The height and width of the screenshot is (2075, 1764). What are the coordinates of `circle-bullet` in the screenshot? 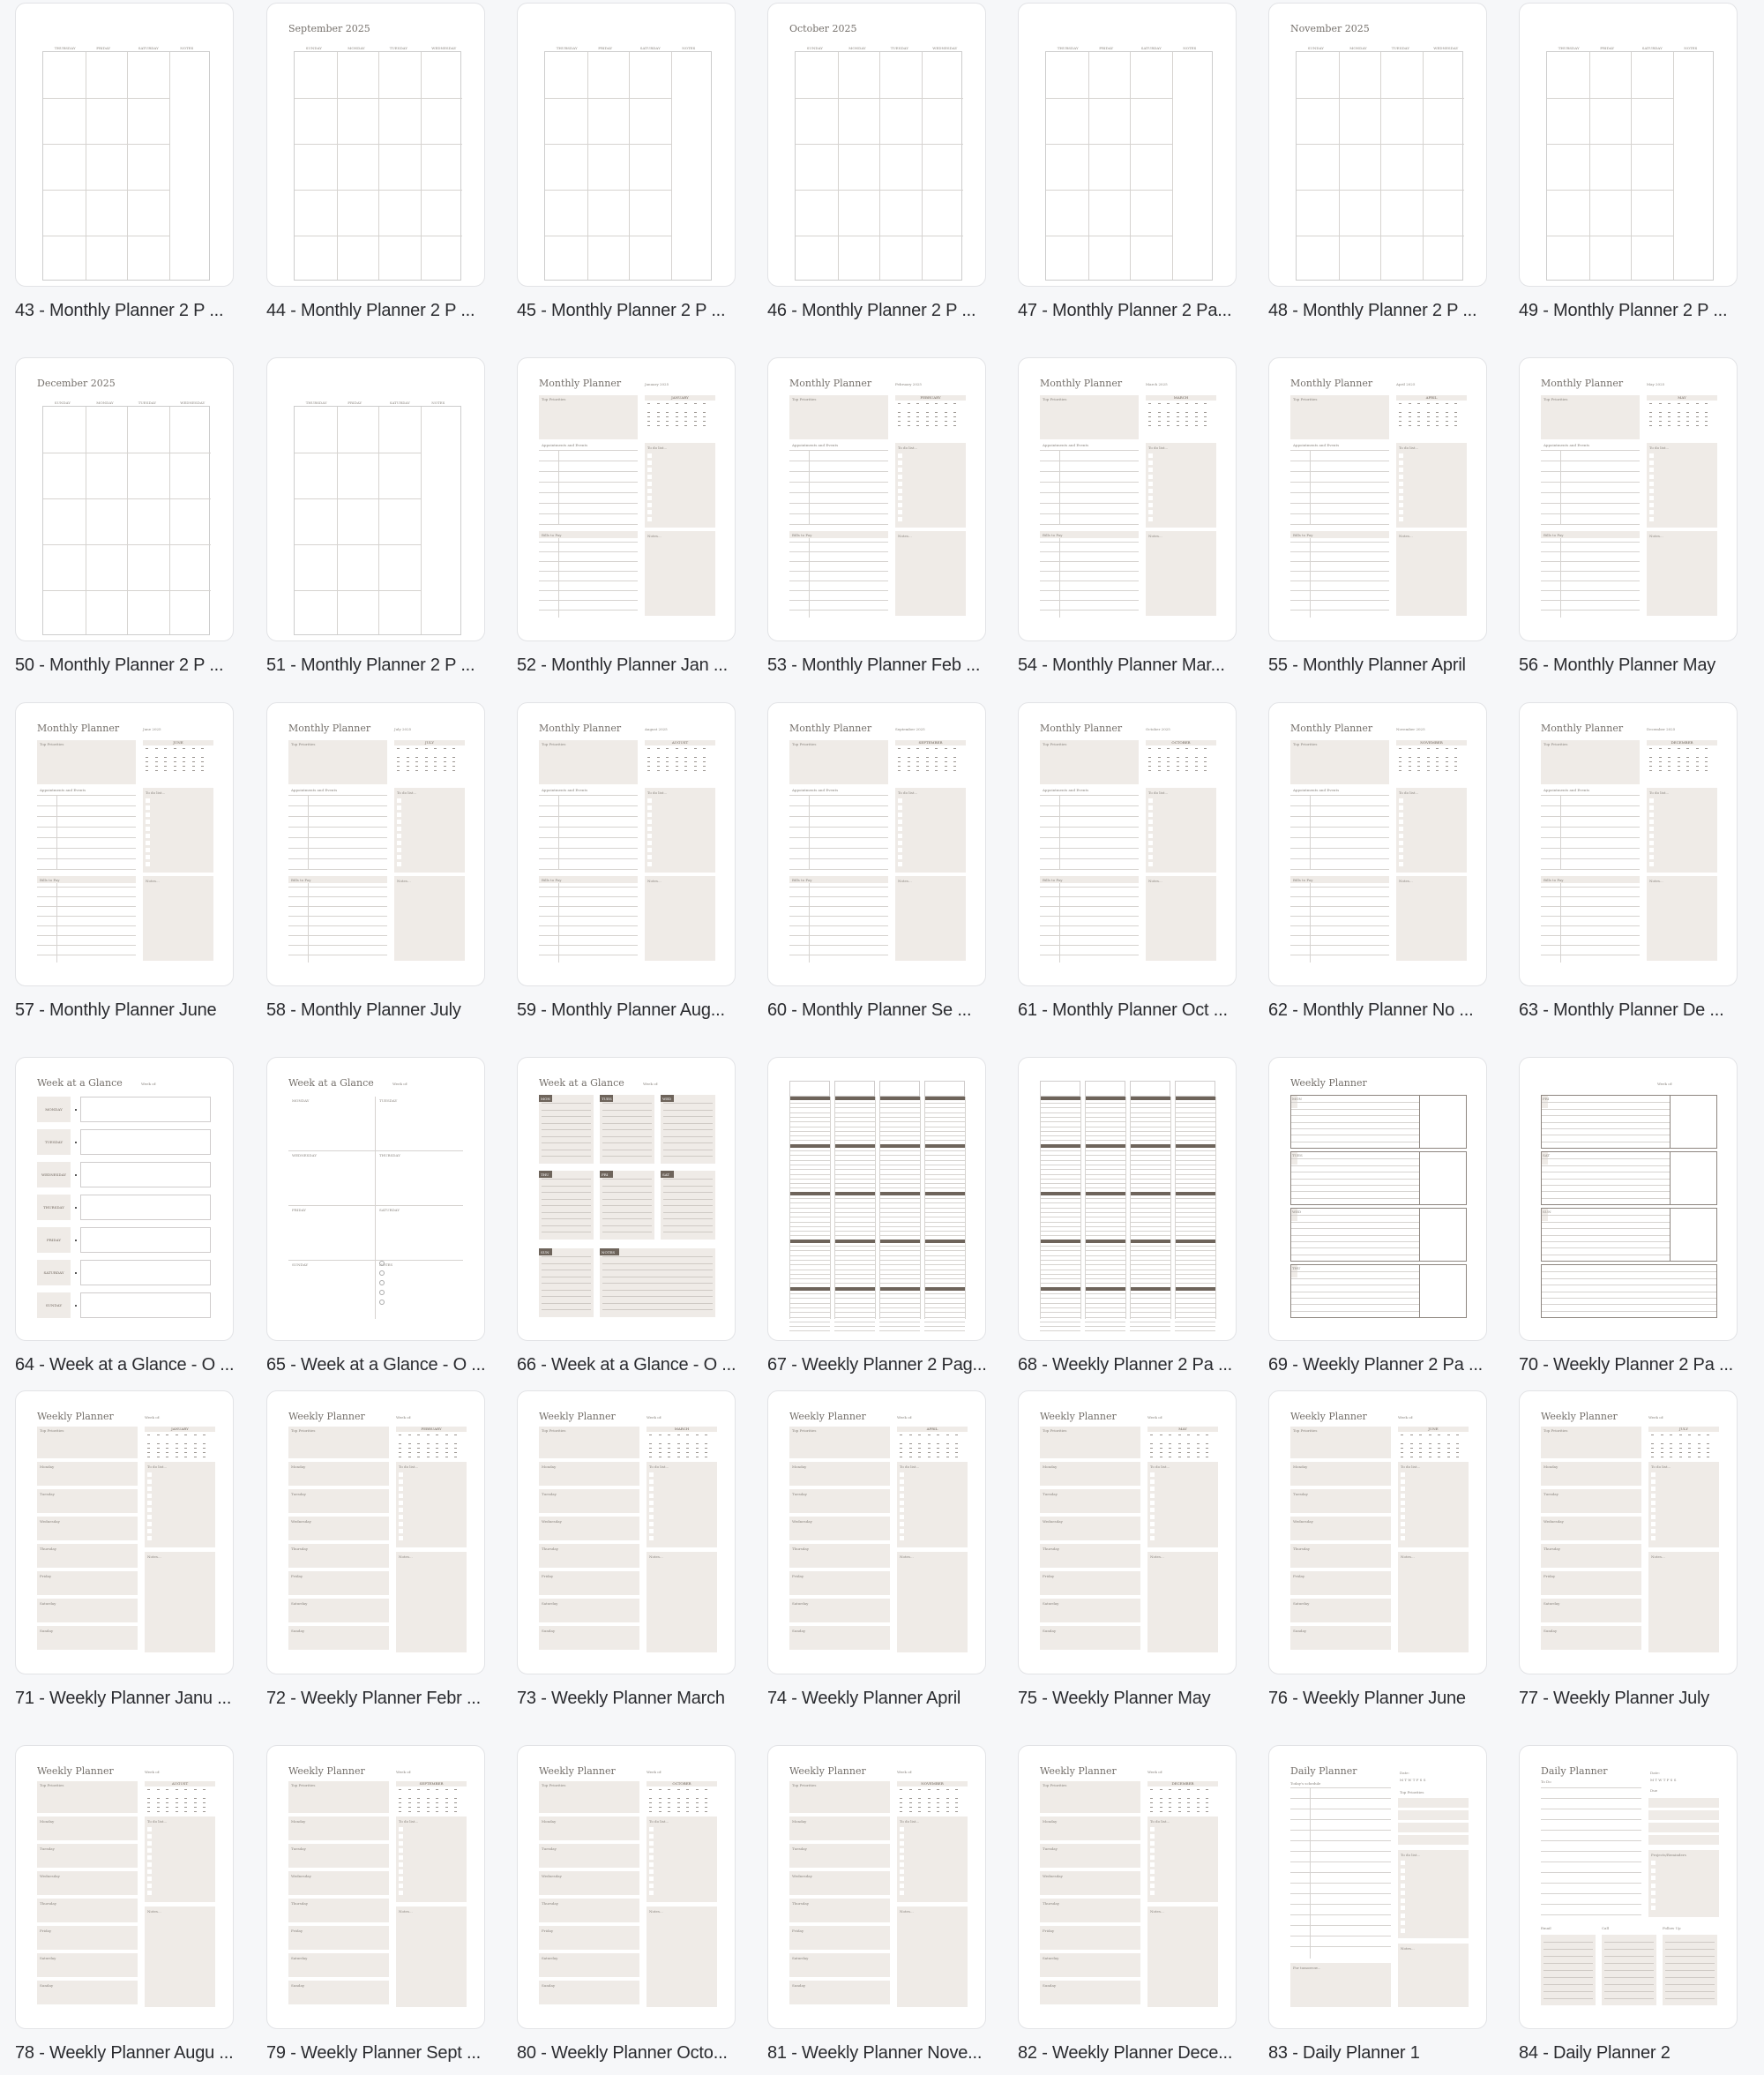 It's located at (382, 1263).